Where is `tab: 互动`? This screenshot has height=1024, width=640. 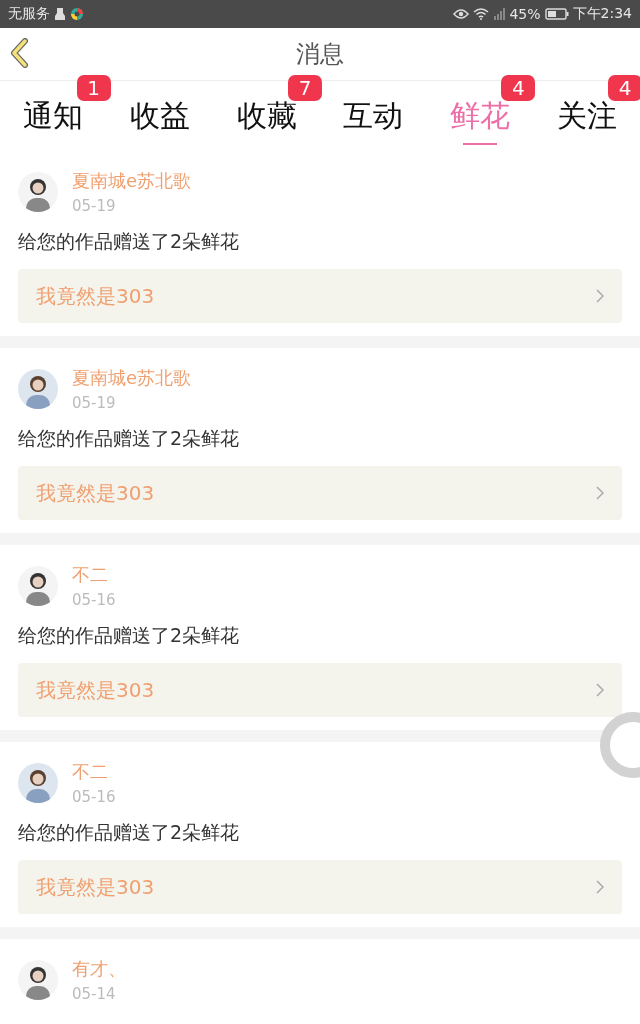
tab: 互动 is located at coordinates (373, 116).